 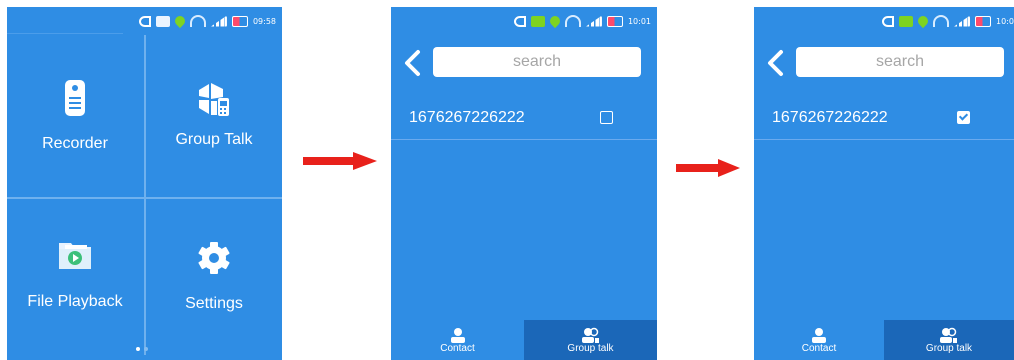 I want to click on settings-icon, so click(x=214, y=258).